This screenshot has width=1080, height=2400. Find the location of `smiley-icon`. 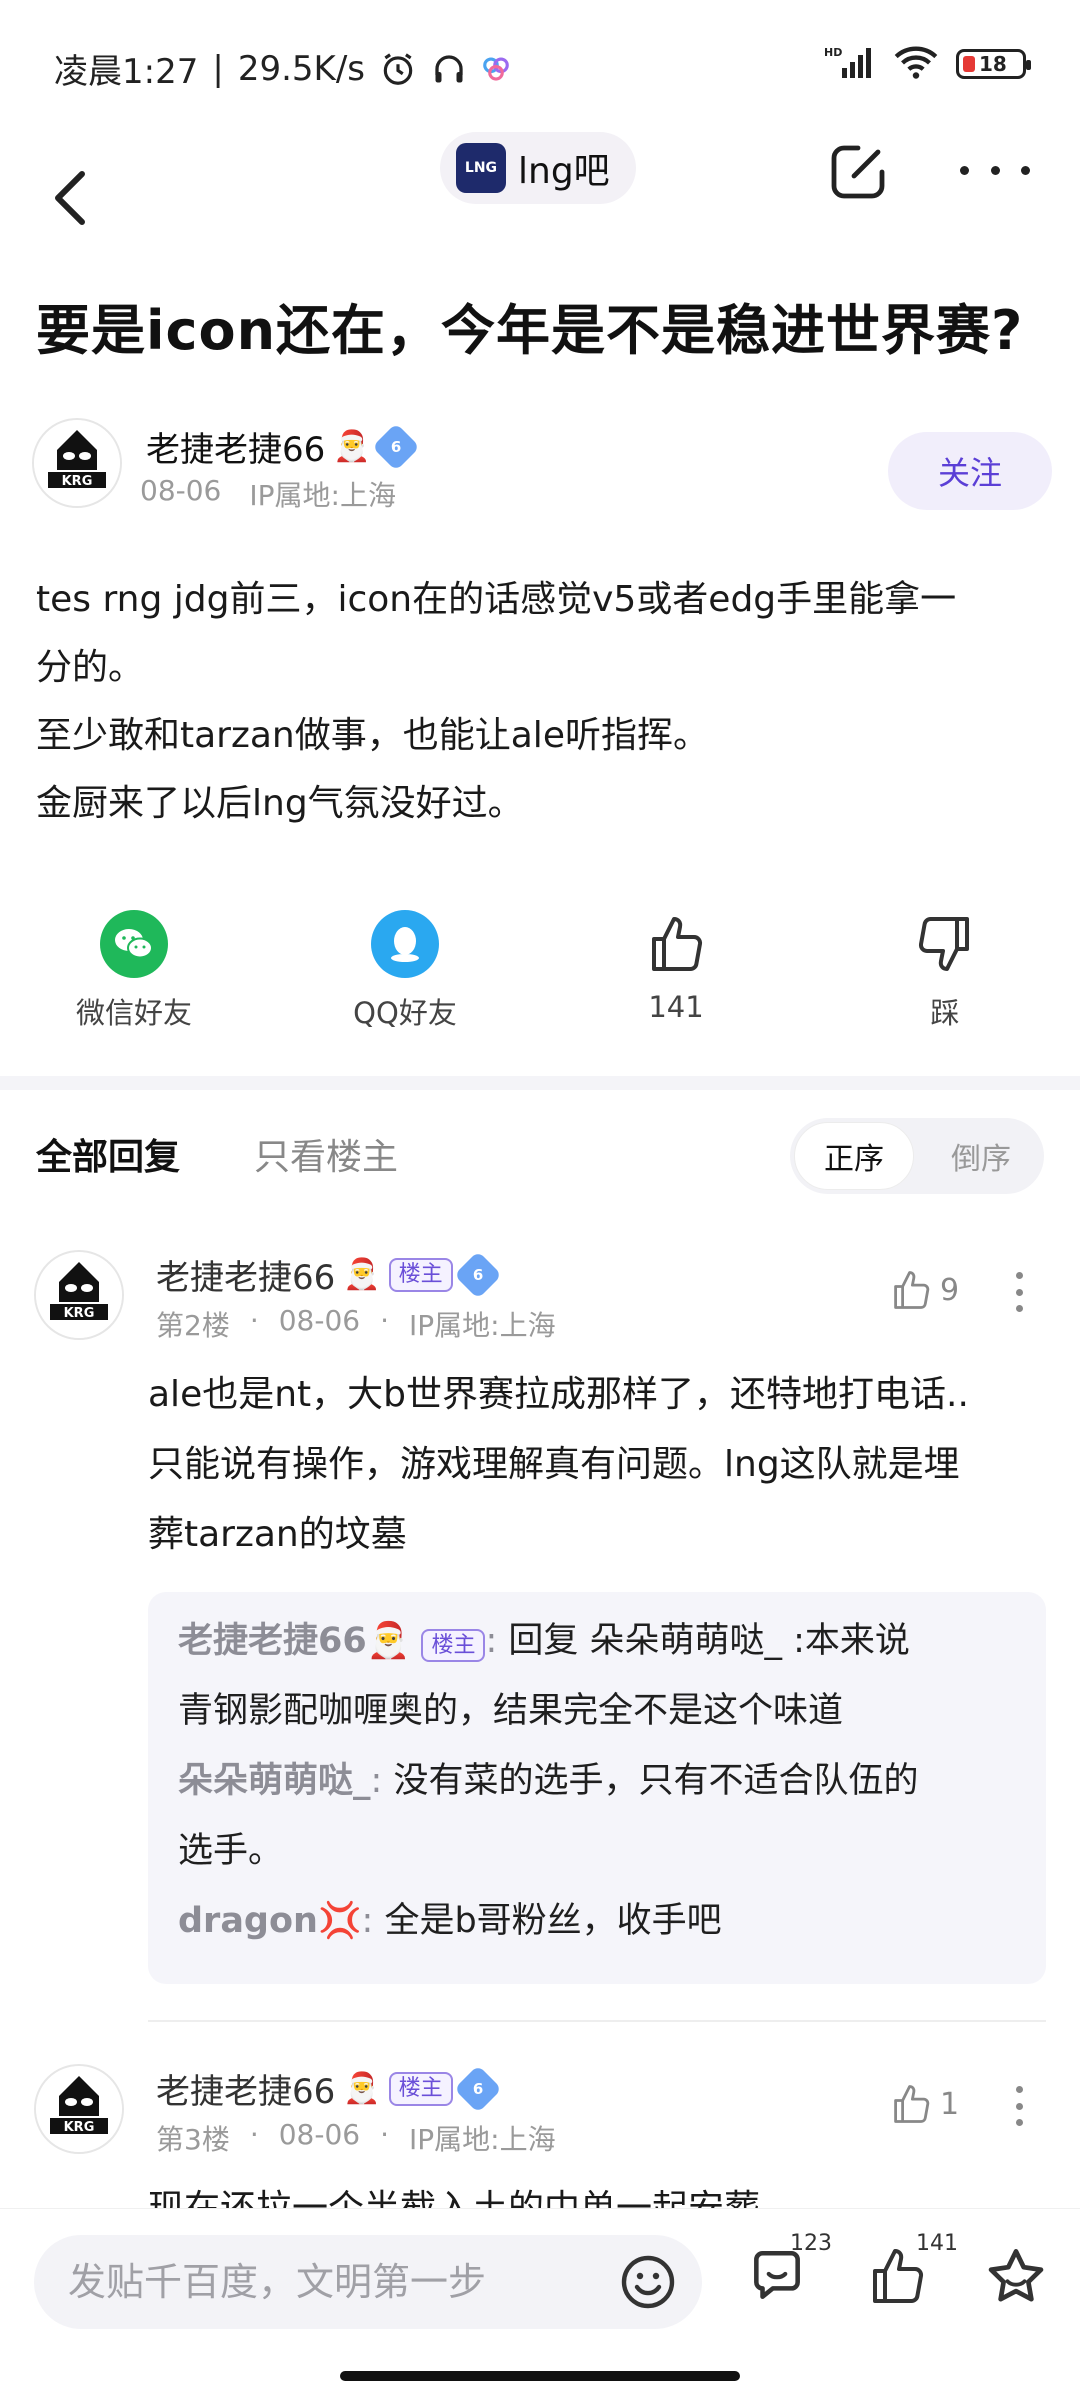

smiley-icon is located at coordinates (648, 2282).